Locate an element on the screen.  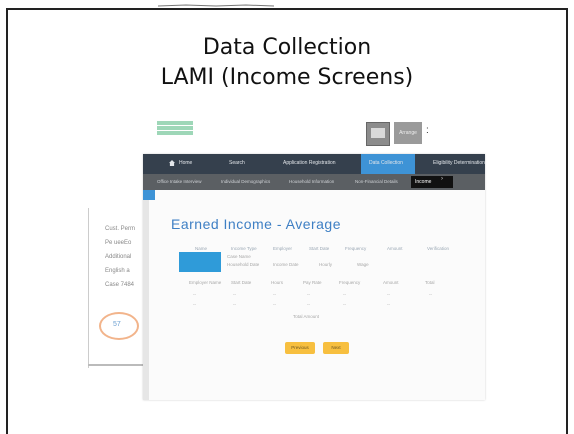
app-logo is located at coordinates (175, 129).